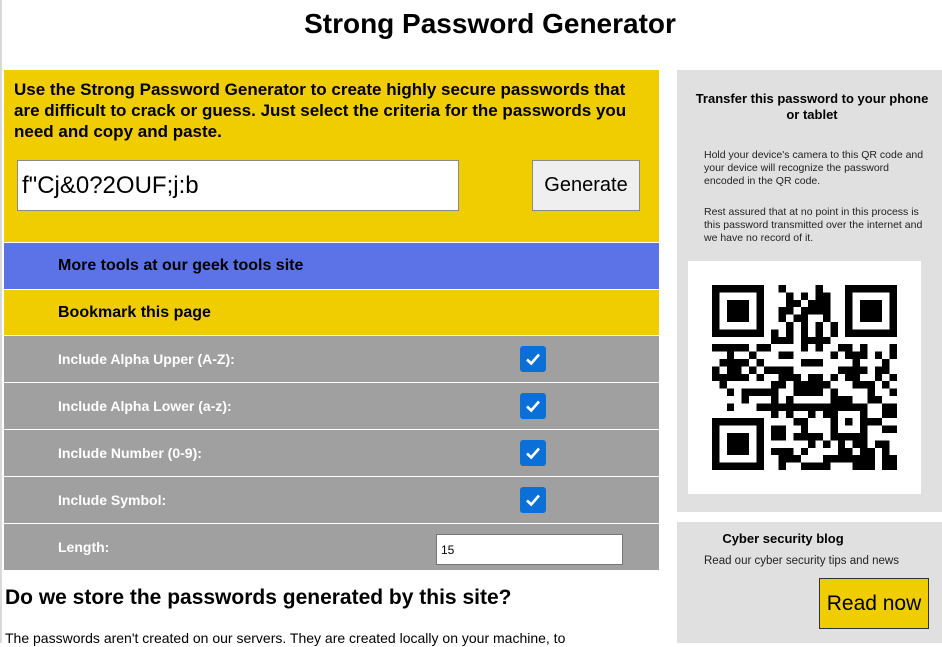  What do you see at coordinates (146, 359) in the screenshot?
I see `option-label: Include Alpha Upper (A-Z):` at bounding box center [146, 359].